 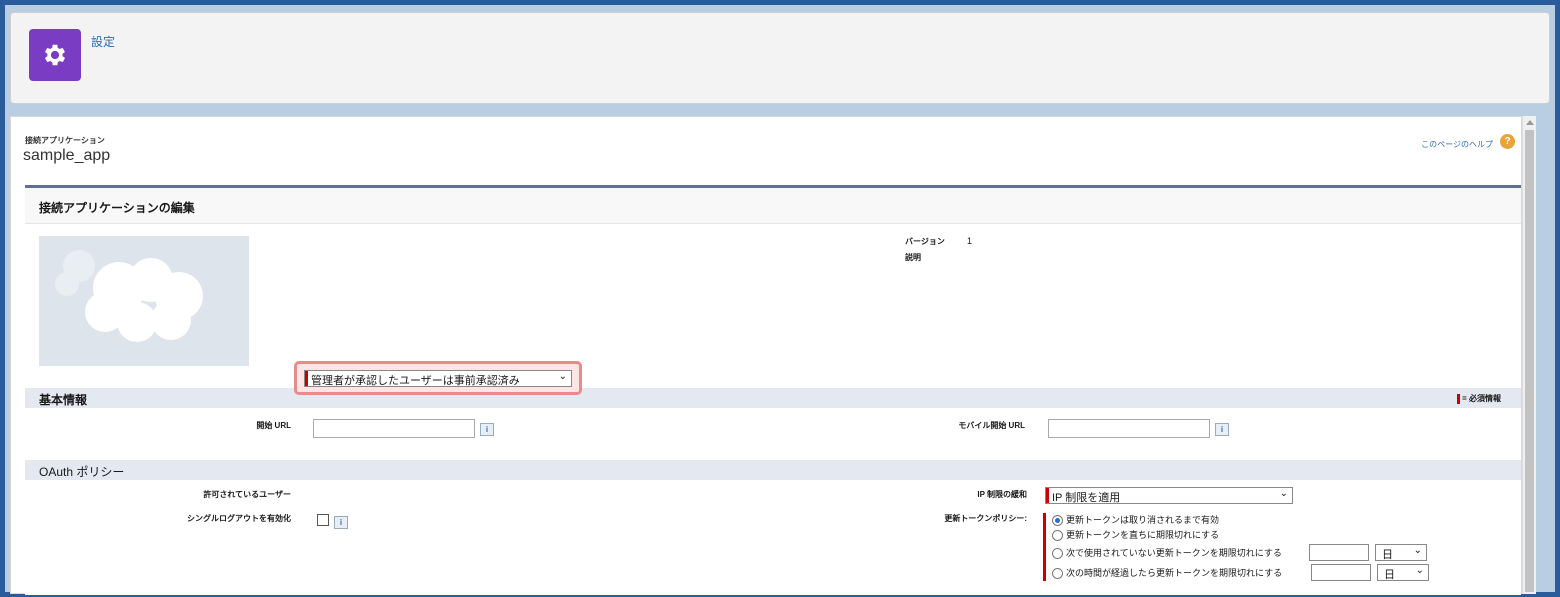 I want to click on app-logo-placeholder, so click(x=144, y=301).